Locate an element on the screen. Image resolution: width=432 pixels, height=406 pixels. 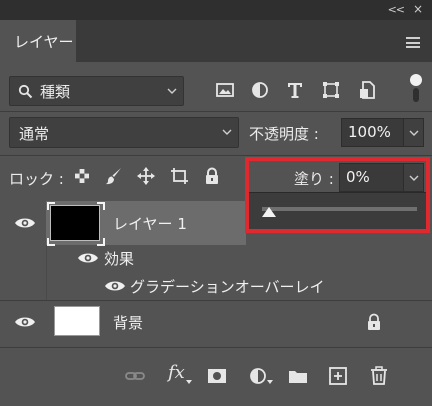
highlight-box is located at coordinates (337, 195).